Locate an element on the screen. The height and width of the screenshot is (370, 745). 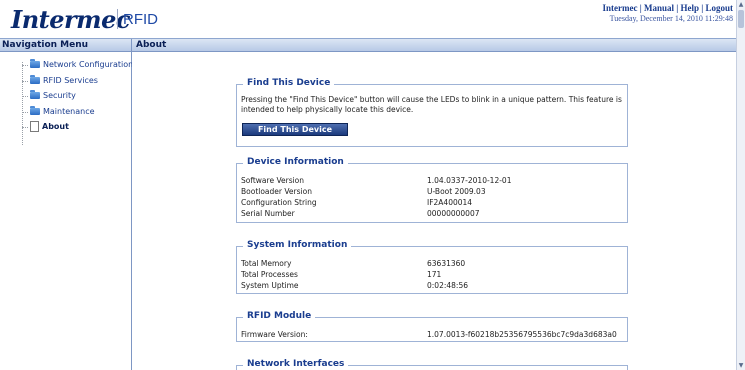
section-title: RFID Module is located at coordinates (279, 316).